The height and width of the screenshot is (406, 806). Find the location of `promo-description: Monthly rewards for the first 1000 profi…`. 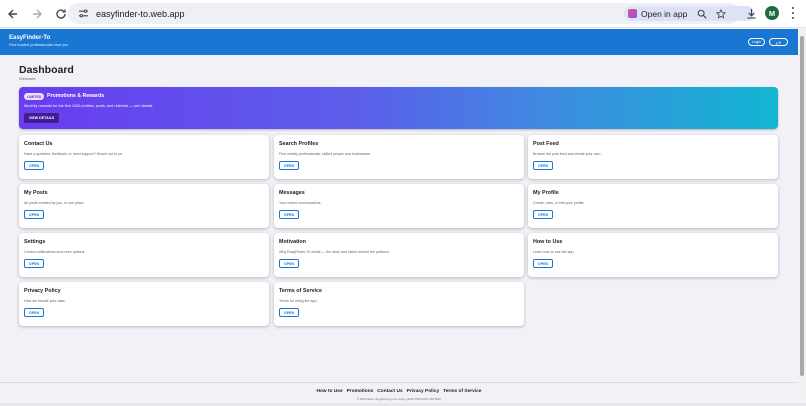

promo-description: Monthly rewards for the first 1000 profi… is located at coordinates (89, 106).